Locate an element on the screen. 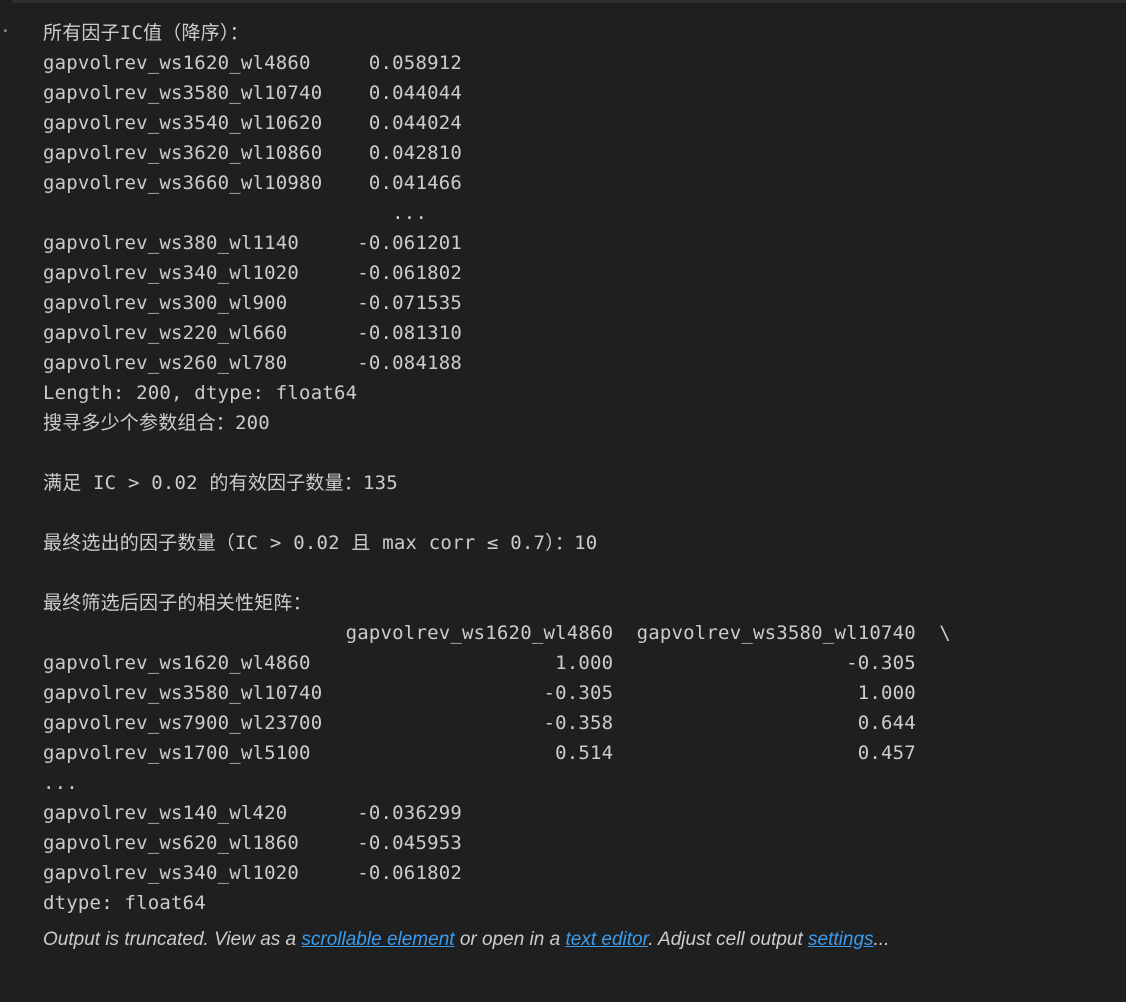 This screenshot has height=1002, width=1126. output-line: 最终筛选后因子的相关性矩阵： is located at coordinates (177, 603).